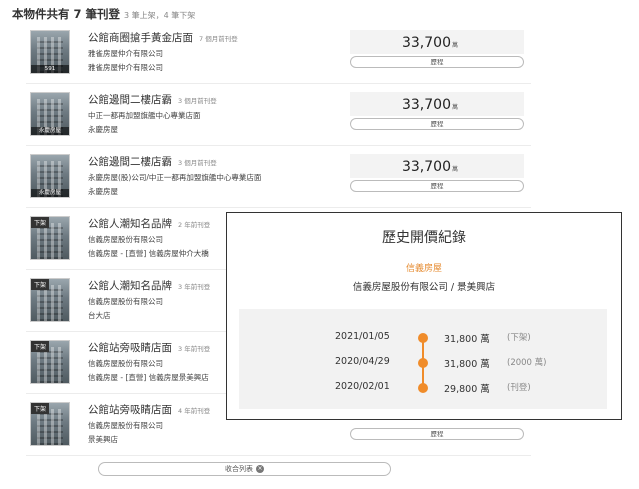 Image resolution: width=639 pixels, height=489 pixels. Describe the element at coordinates (218, 39) in the screenshot. I see `listing-age: 7 個月前刊登` at that location.